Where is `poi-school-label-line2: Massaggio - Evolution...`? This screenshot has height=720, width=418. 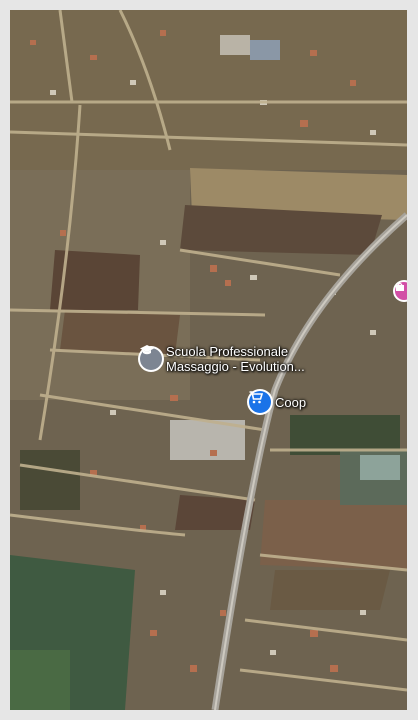 poi-school-label-line2: Massaggio - Evolution... is located at coordinates (235, 366).